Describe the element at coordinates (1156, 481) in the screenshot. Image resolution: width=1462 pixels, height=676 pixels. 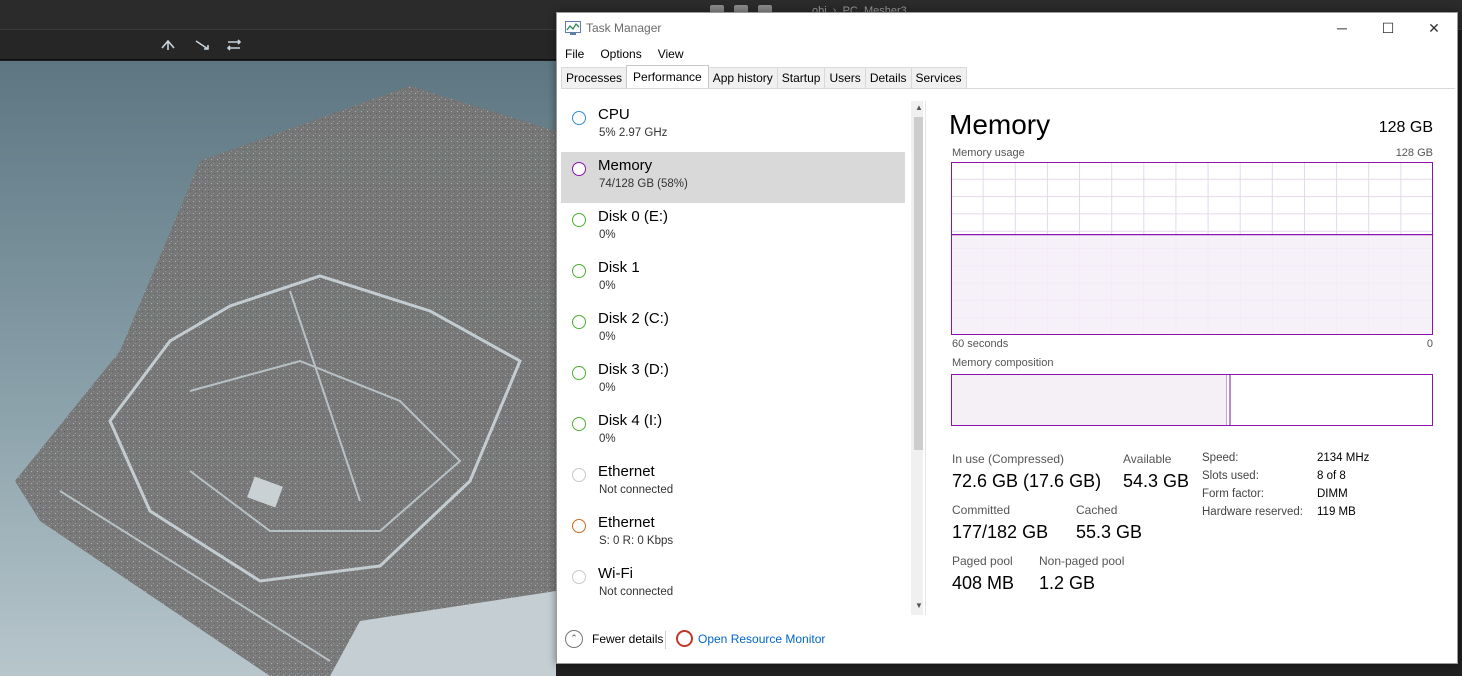
I see `available-value: 54.3 GB` at that location.